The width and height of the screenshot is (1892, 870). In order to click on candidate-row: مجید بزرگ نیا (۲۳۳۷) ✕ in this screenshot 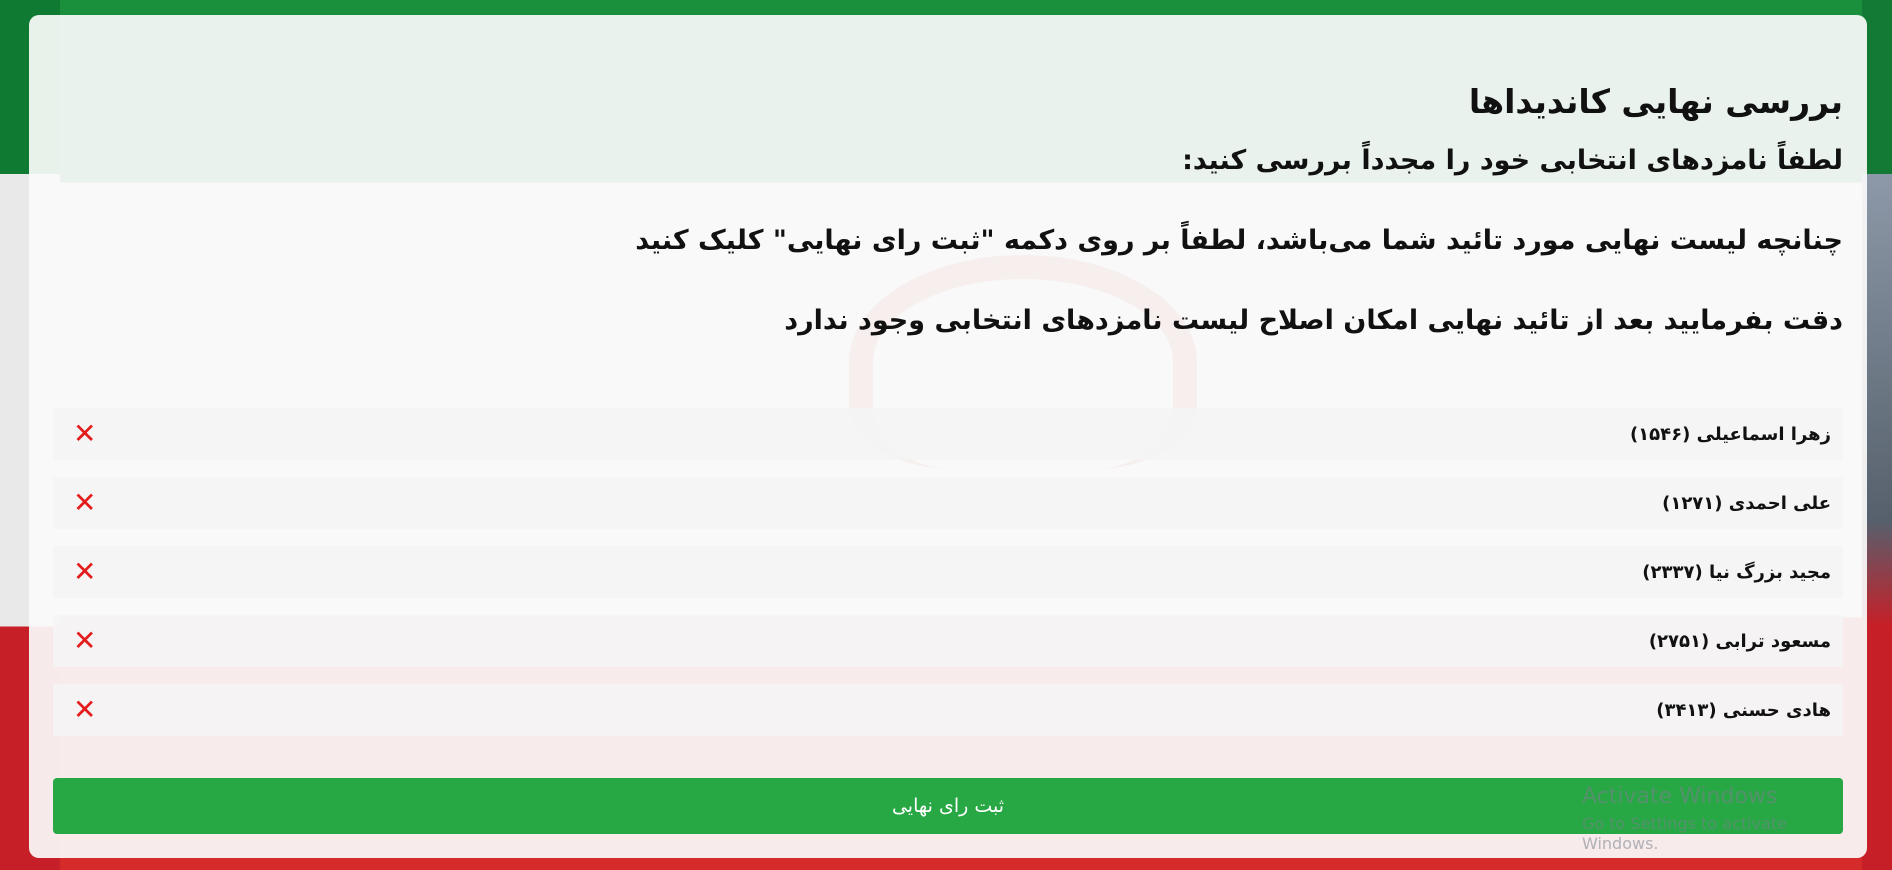, I will do `click(948, 572)`.